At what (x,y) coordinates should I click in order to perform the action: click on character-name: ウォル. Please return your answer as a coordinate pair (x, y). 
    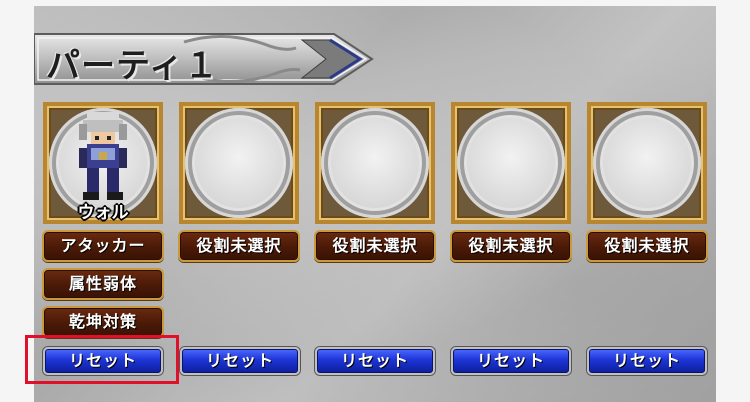
    Looking at the image, I should click on (103, 213).